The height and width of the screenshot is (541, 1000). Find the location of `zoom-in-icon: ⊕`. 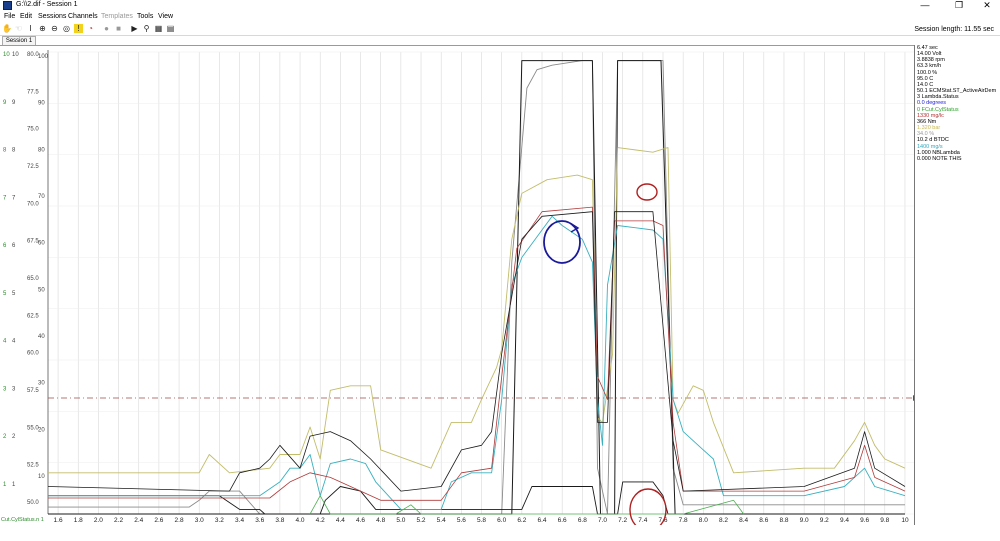

zoom-in-icon: ⊕ is located at coordinates (42, 28).